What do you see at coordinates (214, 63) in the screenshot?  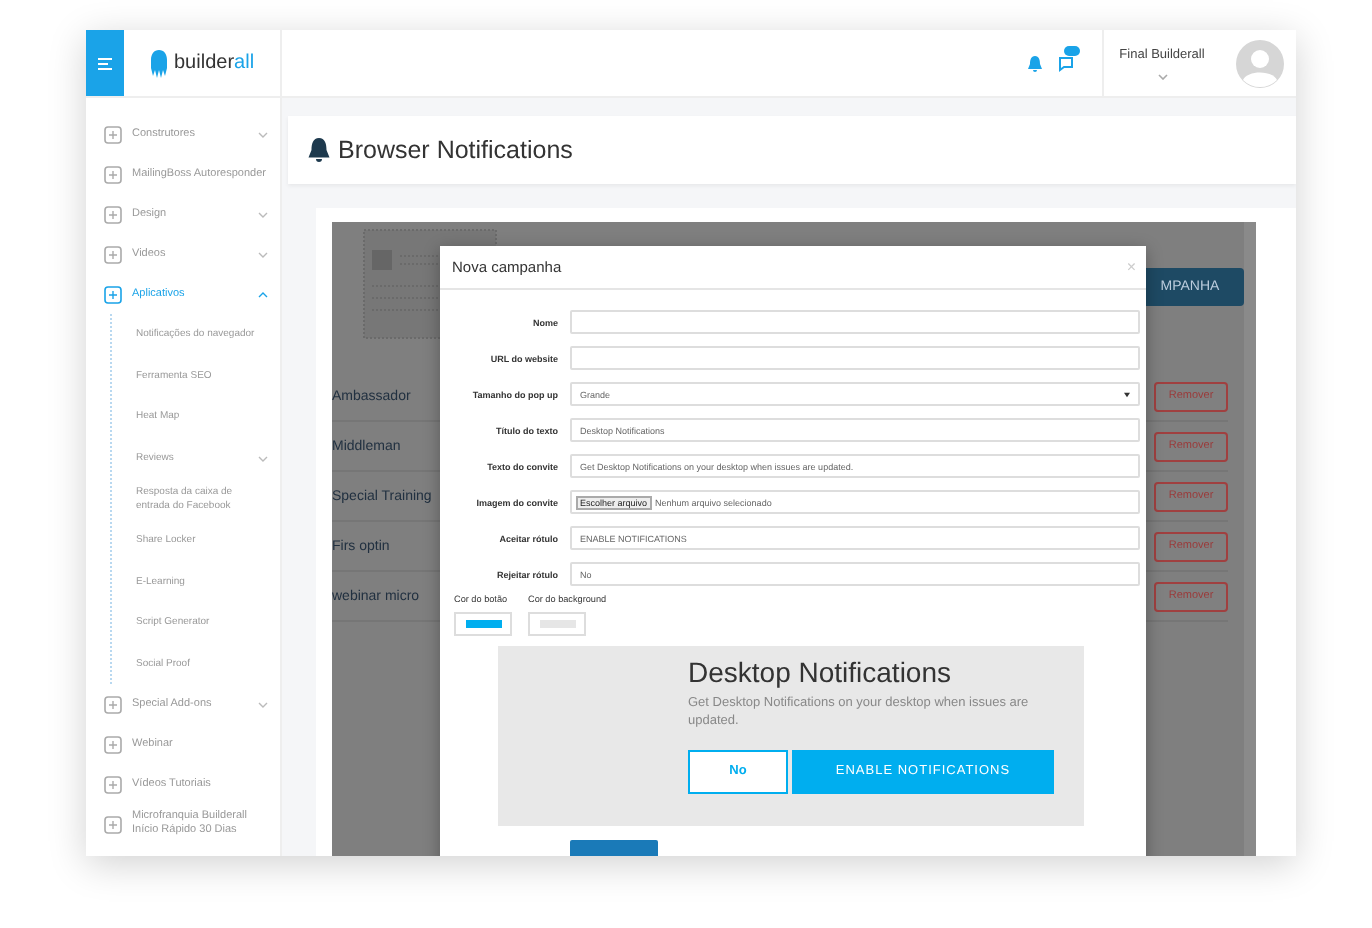 I see `logo-text: builderall` at bounding box center [214, 63].